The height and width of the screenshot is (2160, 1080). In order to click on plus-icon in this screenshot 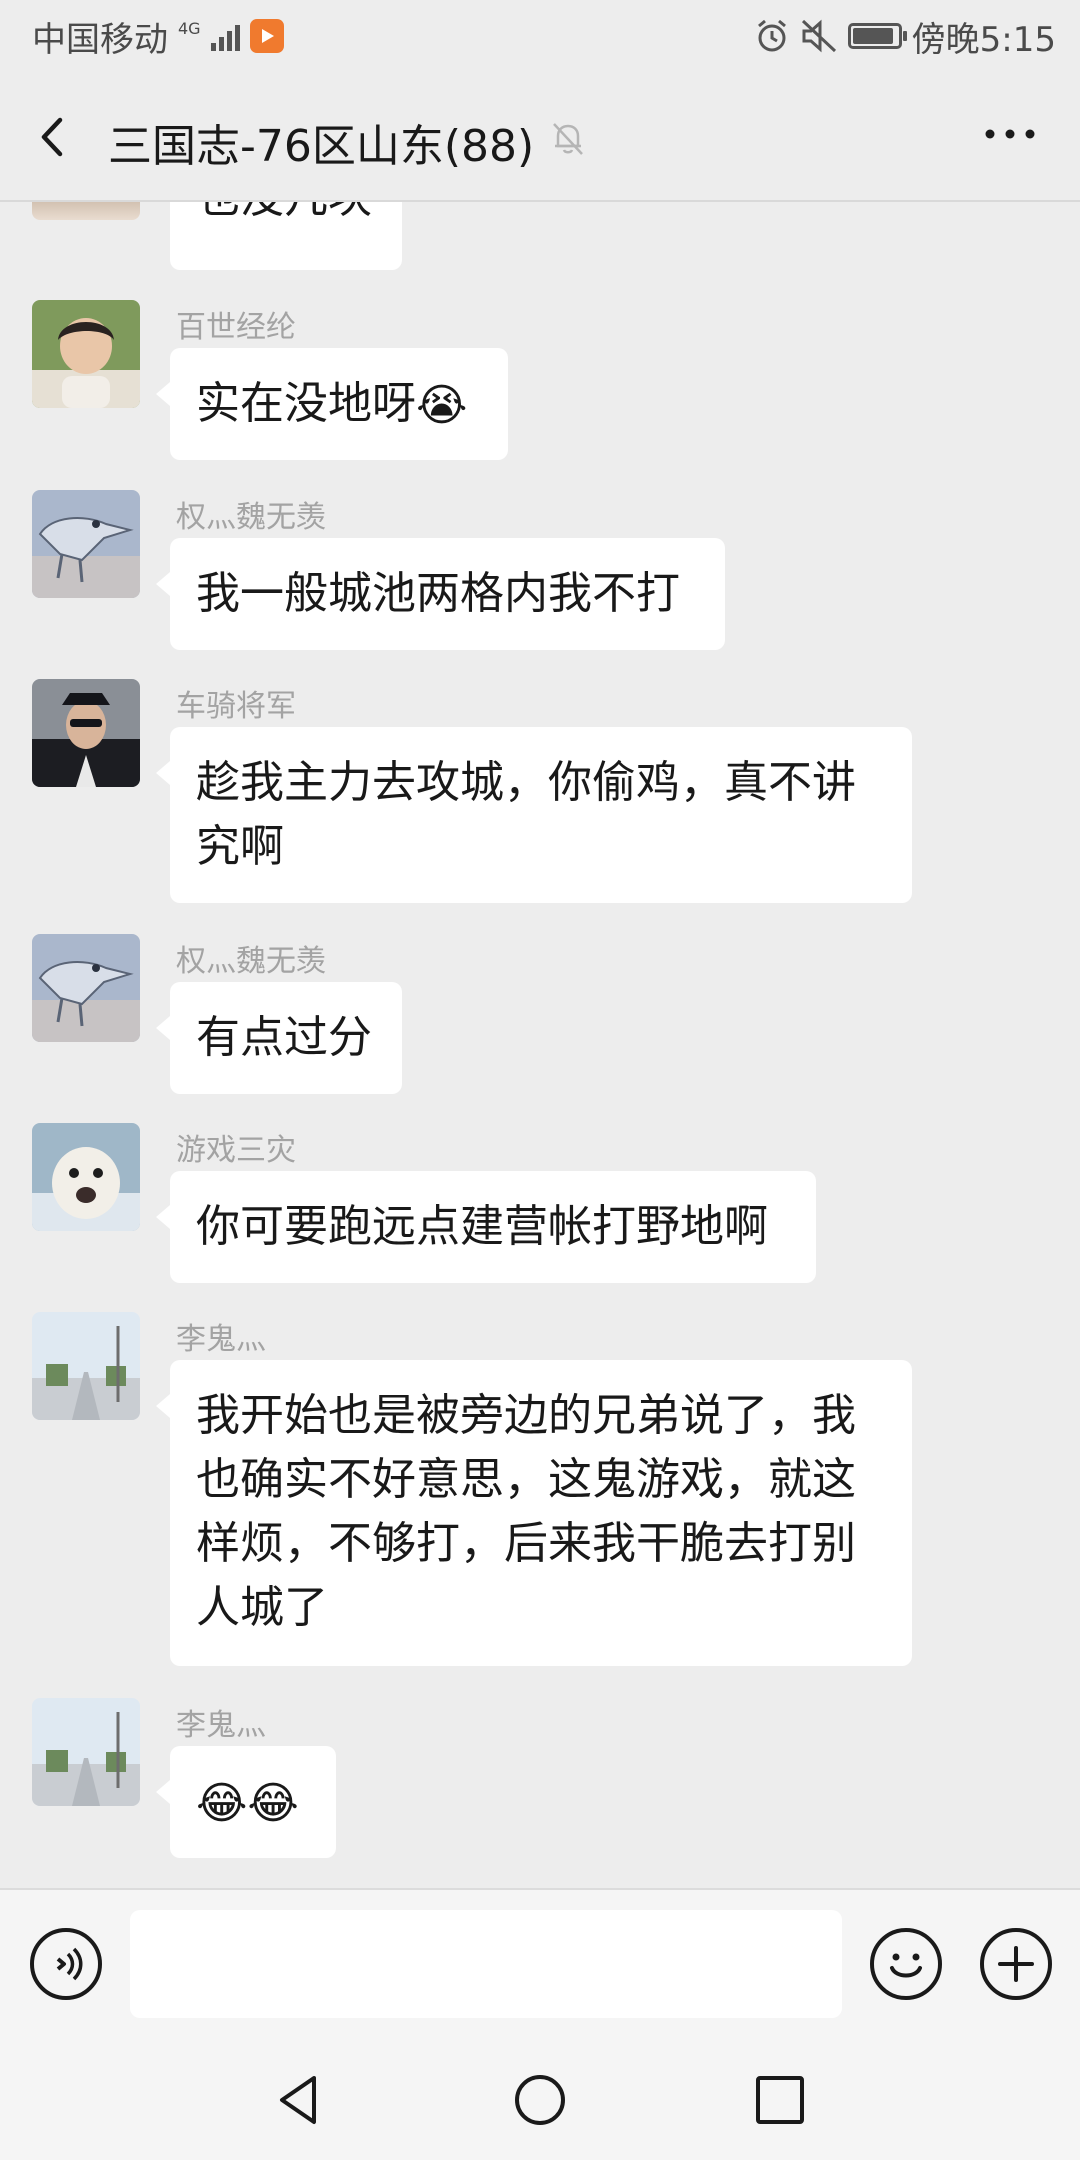, I will do `click(1016, 1964)`.